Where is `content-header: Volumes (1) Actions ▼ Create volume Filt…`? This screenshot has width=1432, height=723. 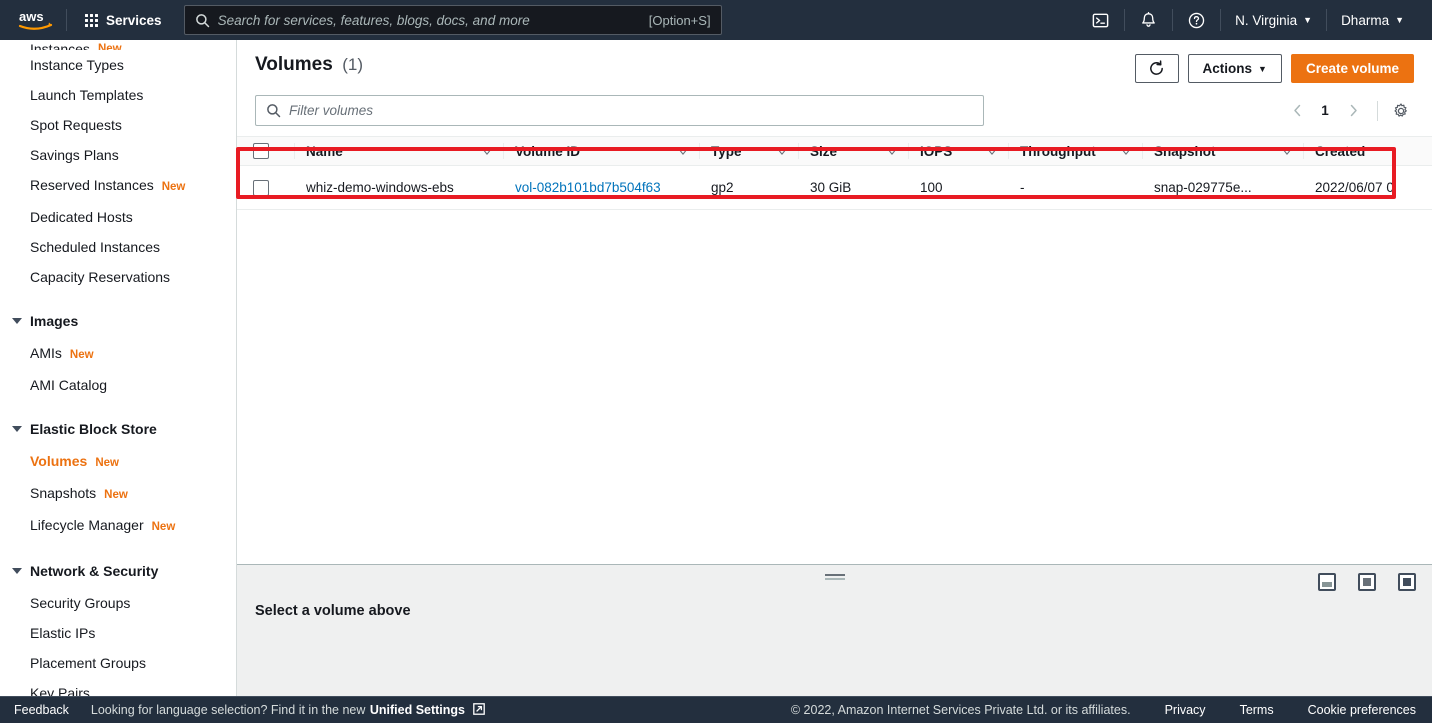 content-header: Volumes (1) Actions ▼ Create volume Filt… is located at coordinates (834, 83).